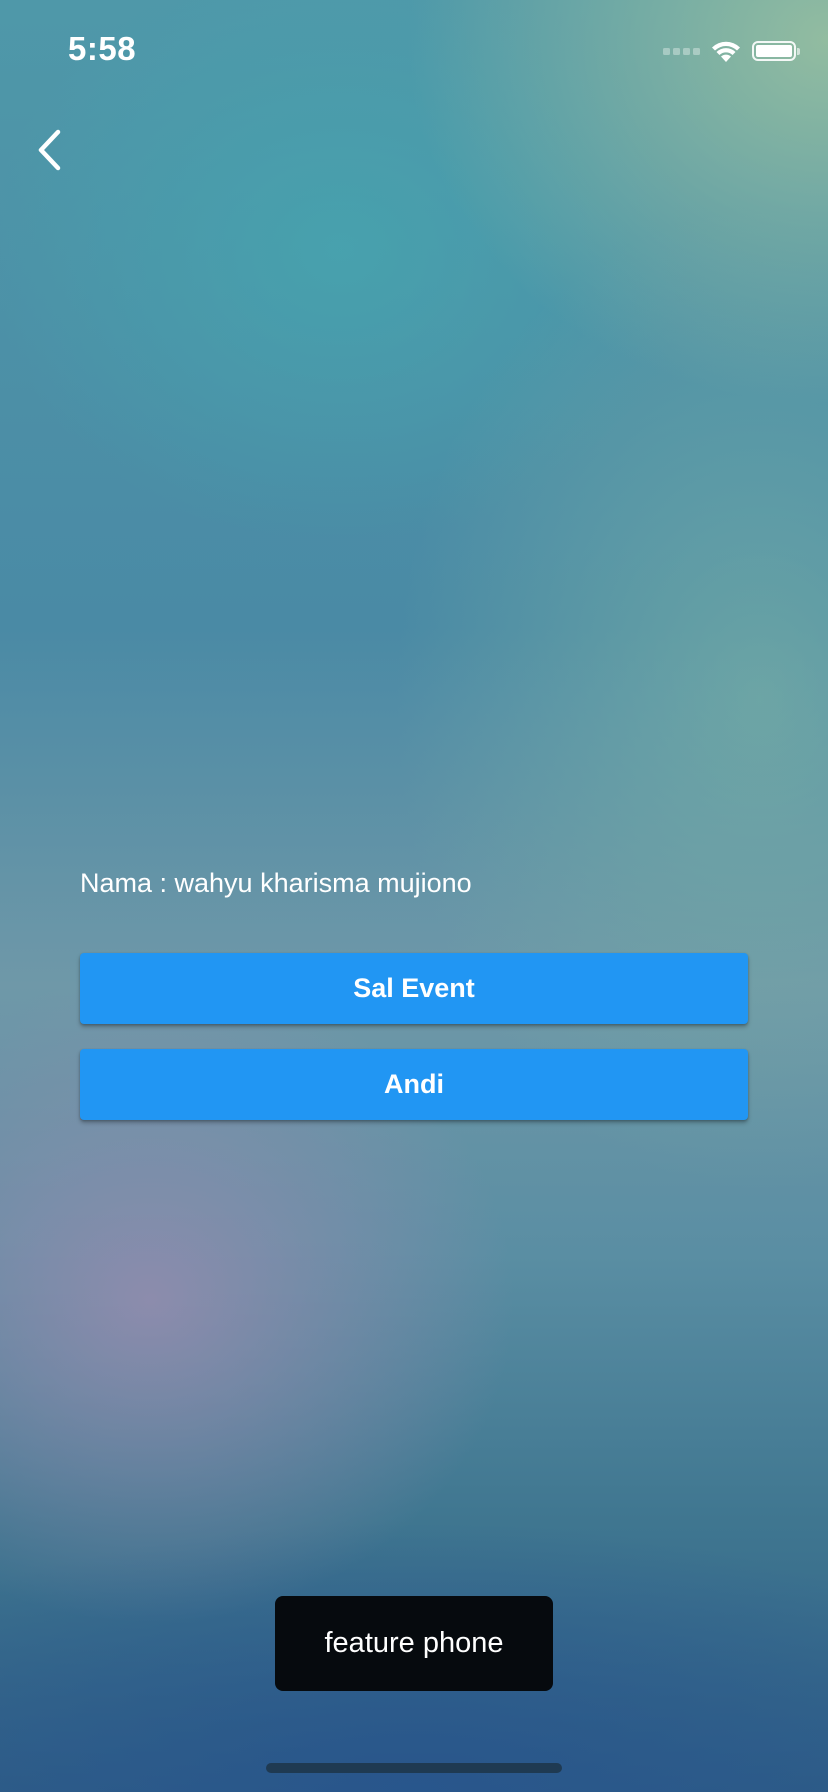  Describe the element at coordinates (276, 883) in the screenshot. I see `name-label: Nama : wahyu kharisma mujiono` at that location.